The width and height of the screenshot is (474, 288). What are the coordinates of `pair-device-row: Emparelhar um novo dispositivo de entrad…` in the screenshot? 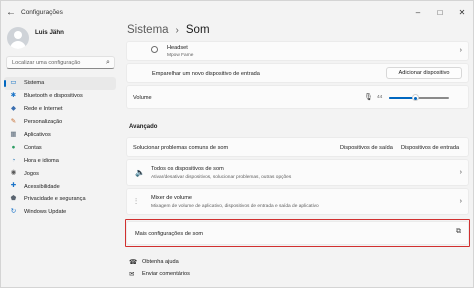 It's located at (297, 73).